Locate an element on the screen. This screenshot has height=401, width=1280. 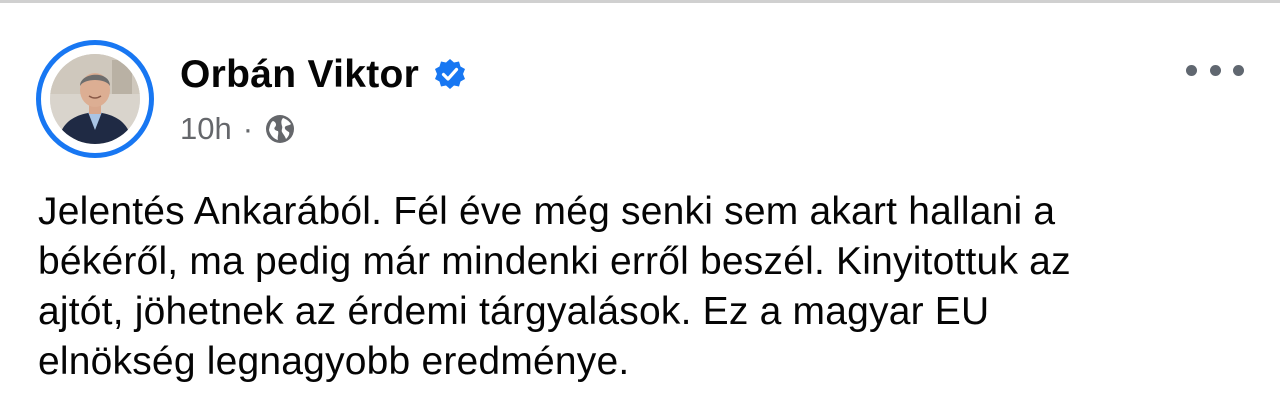
avatar is located at coordinates (95, 99).